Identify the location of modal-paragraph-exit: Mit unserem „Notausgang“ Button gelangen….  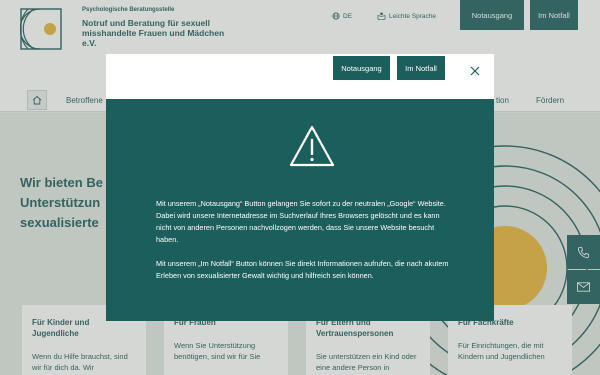
(301, 221).